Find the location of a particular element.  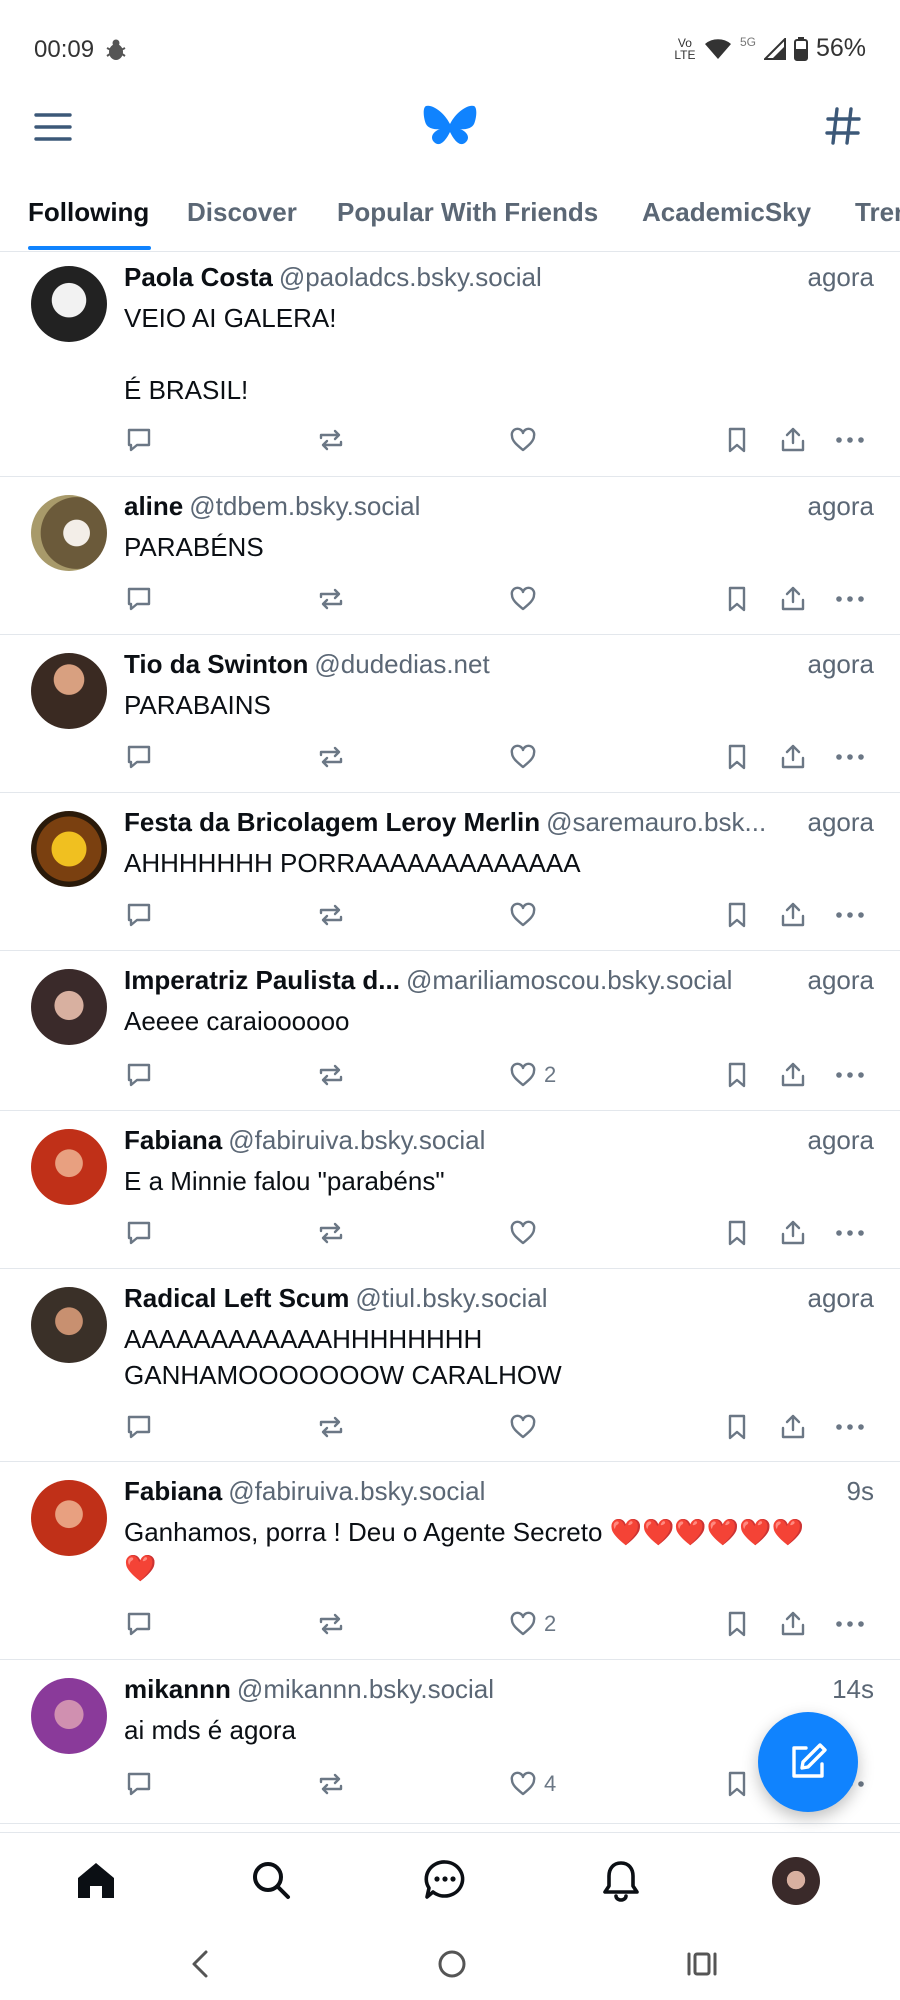

tab-academicsky: AcademicSky is located at coordinates (726, 220).